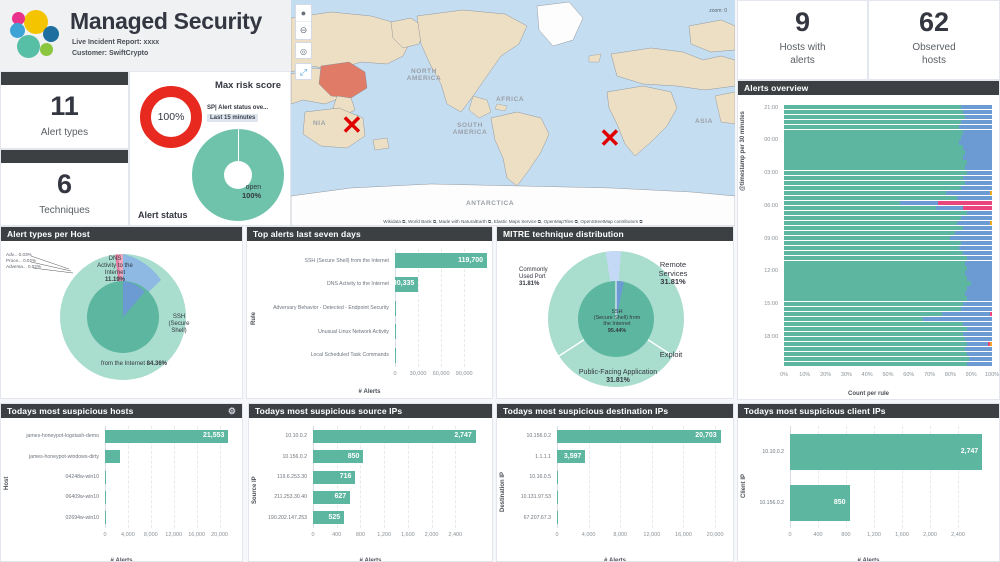 Image resolution: width=1000 pixels, height=562 pixels. Describe the element at coordinates (303, 13) in the screenshot. I see `zoom-in-icon: ●` at that location.